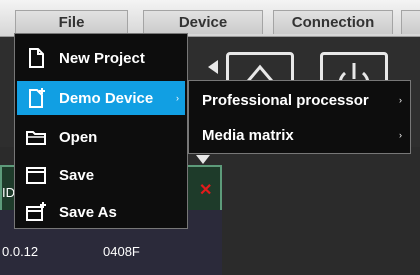 This screenshot has width=420, height=275. I want to click on menu-tab-overflow, so click(410, 22).